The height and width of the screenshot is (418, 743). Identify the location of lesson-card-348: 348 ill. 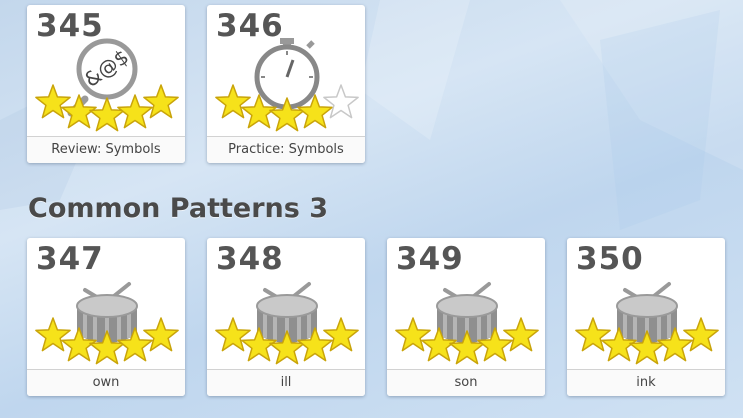
(286, 317).